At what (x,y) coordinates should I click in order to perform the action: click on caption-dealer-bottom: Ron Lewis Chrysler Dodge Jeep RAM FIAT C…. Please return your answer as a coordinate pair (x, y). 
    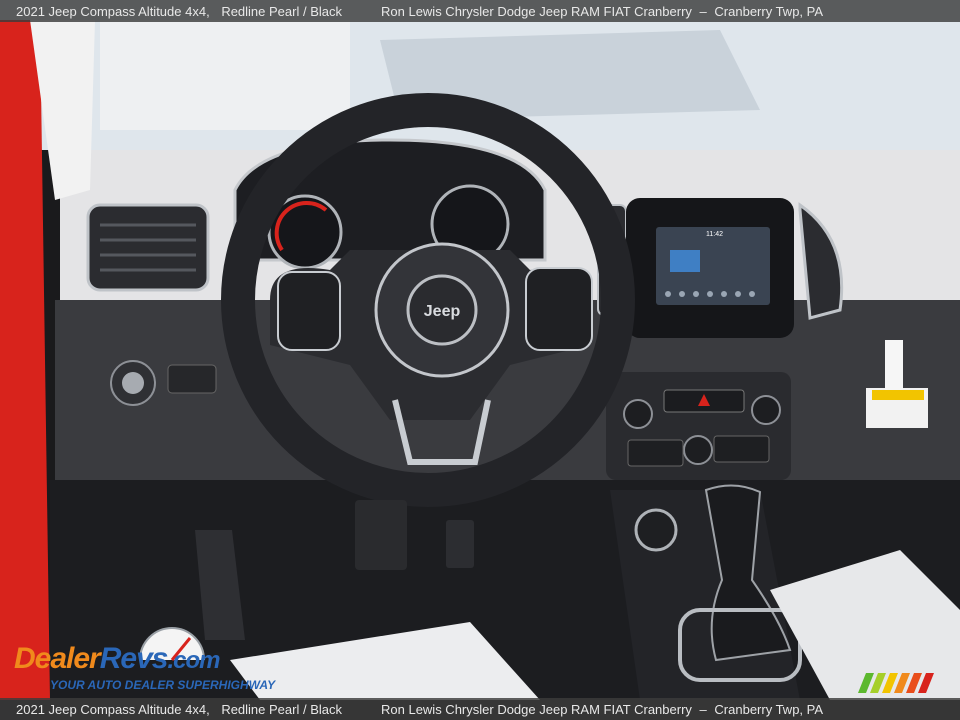
    Looking at the image, I should click on (536, 709).